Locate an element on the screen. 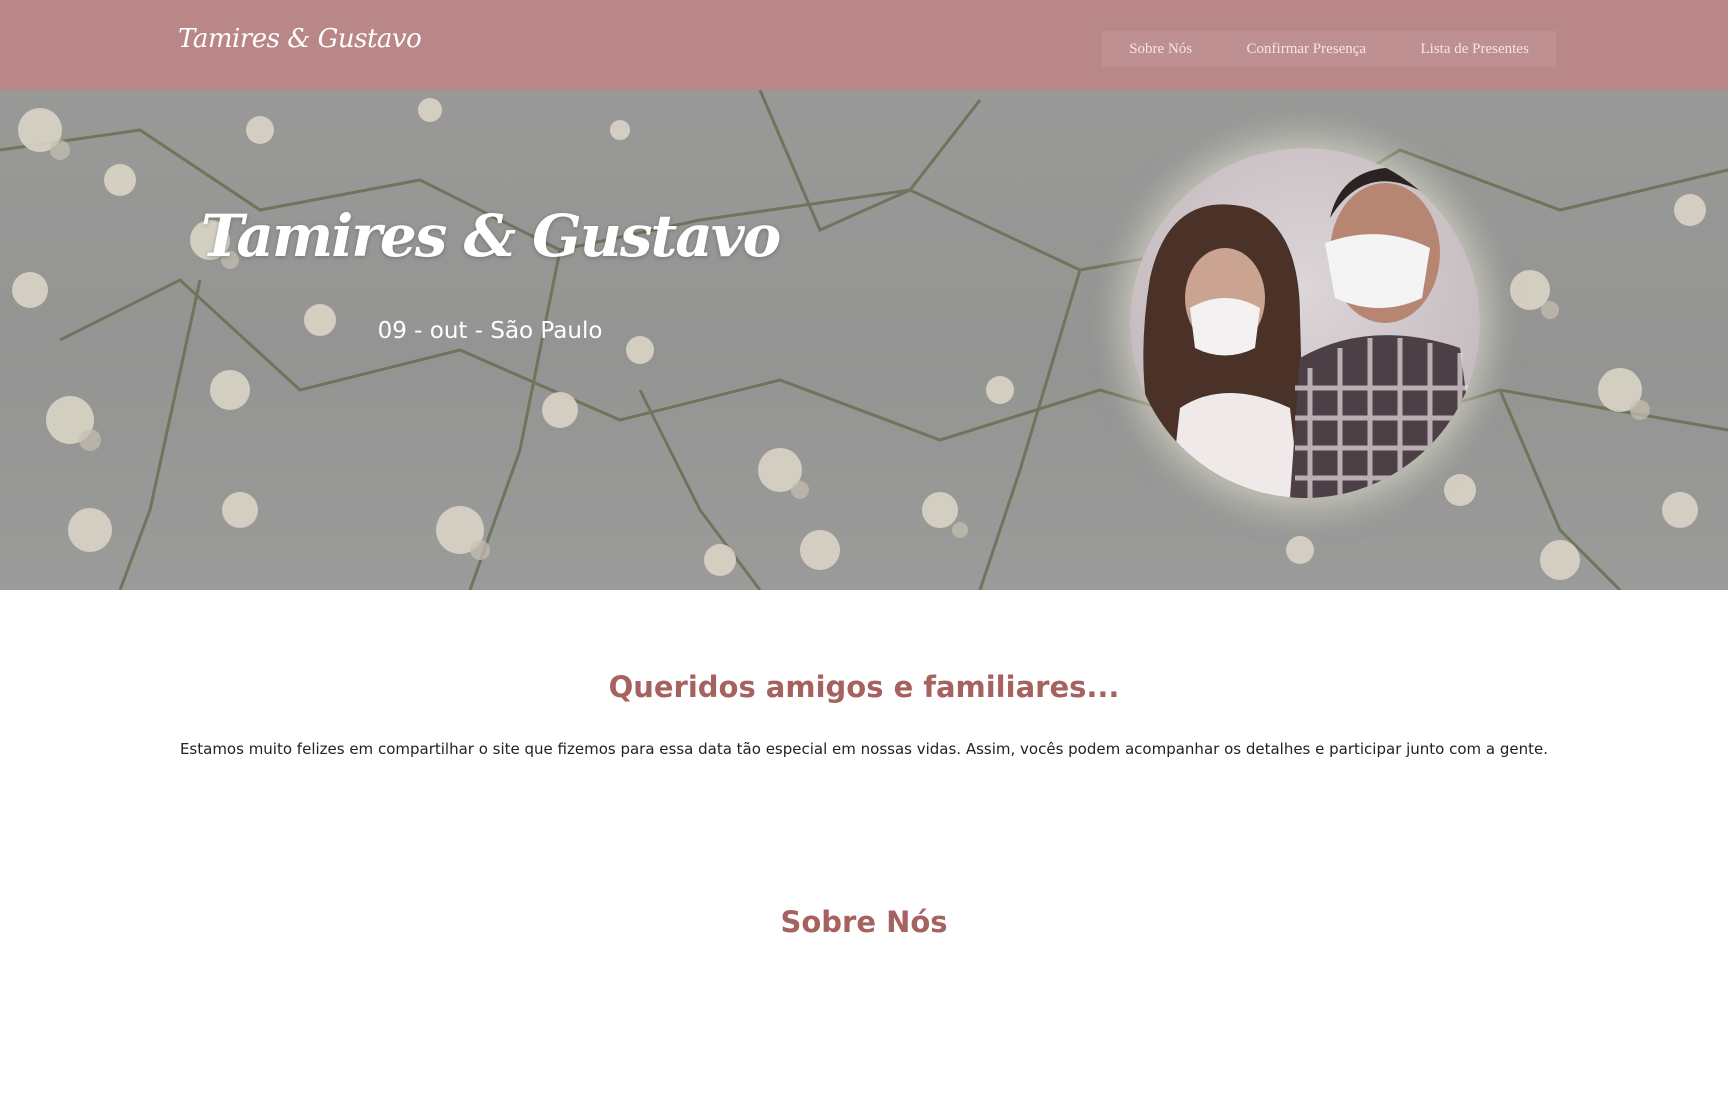 The width and height of the screenshot is (1728, 1117). brand-logo: Tamires & Gustavo is located at coordinates (300, 39).